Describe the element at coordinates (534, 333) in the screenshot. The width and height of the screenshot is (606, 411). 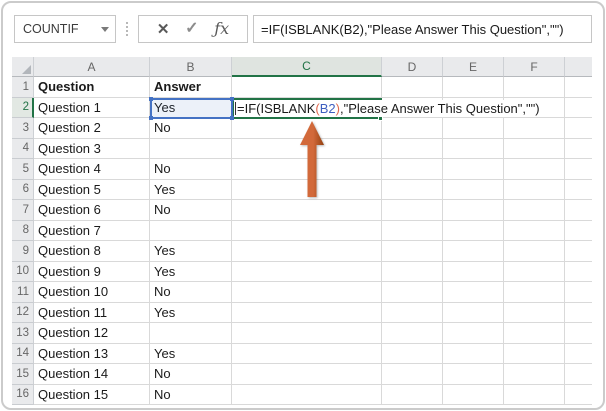
I see `cell-F13` at that location.